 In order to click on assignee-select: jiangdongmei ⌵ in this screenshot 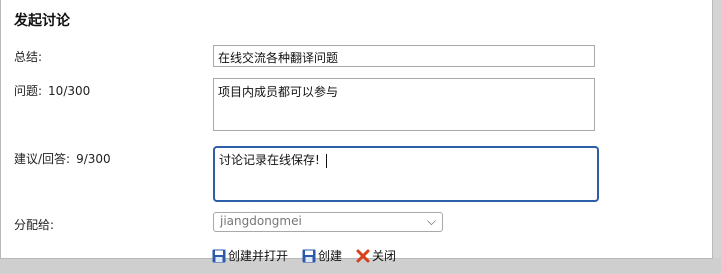, I will do `click(328, 222)`.